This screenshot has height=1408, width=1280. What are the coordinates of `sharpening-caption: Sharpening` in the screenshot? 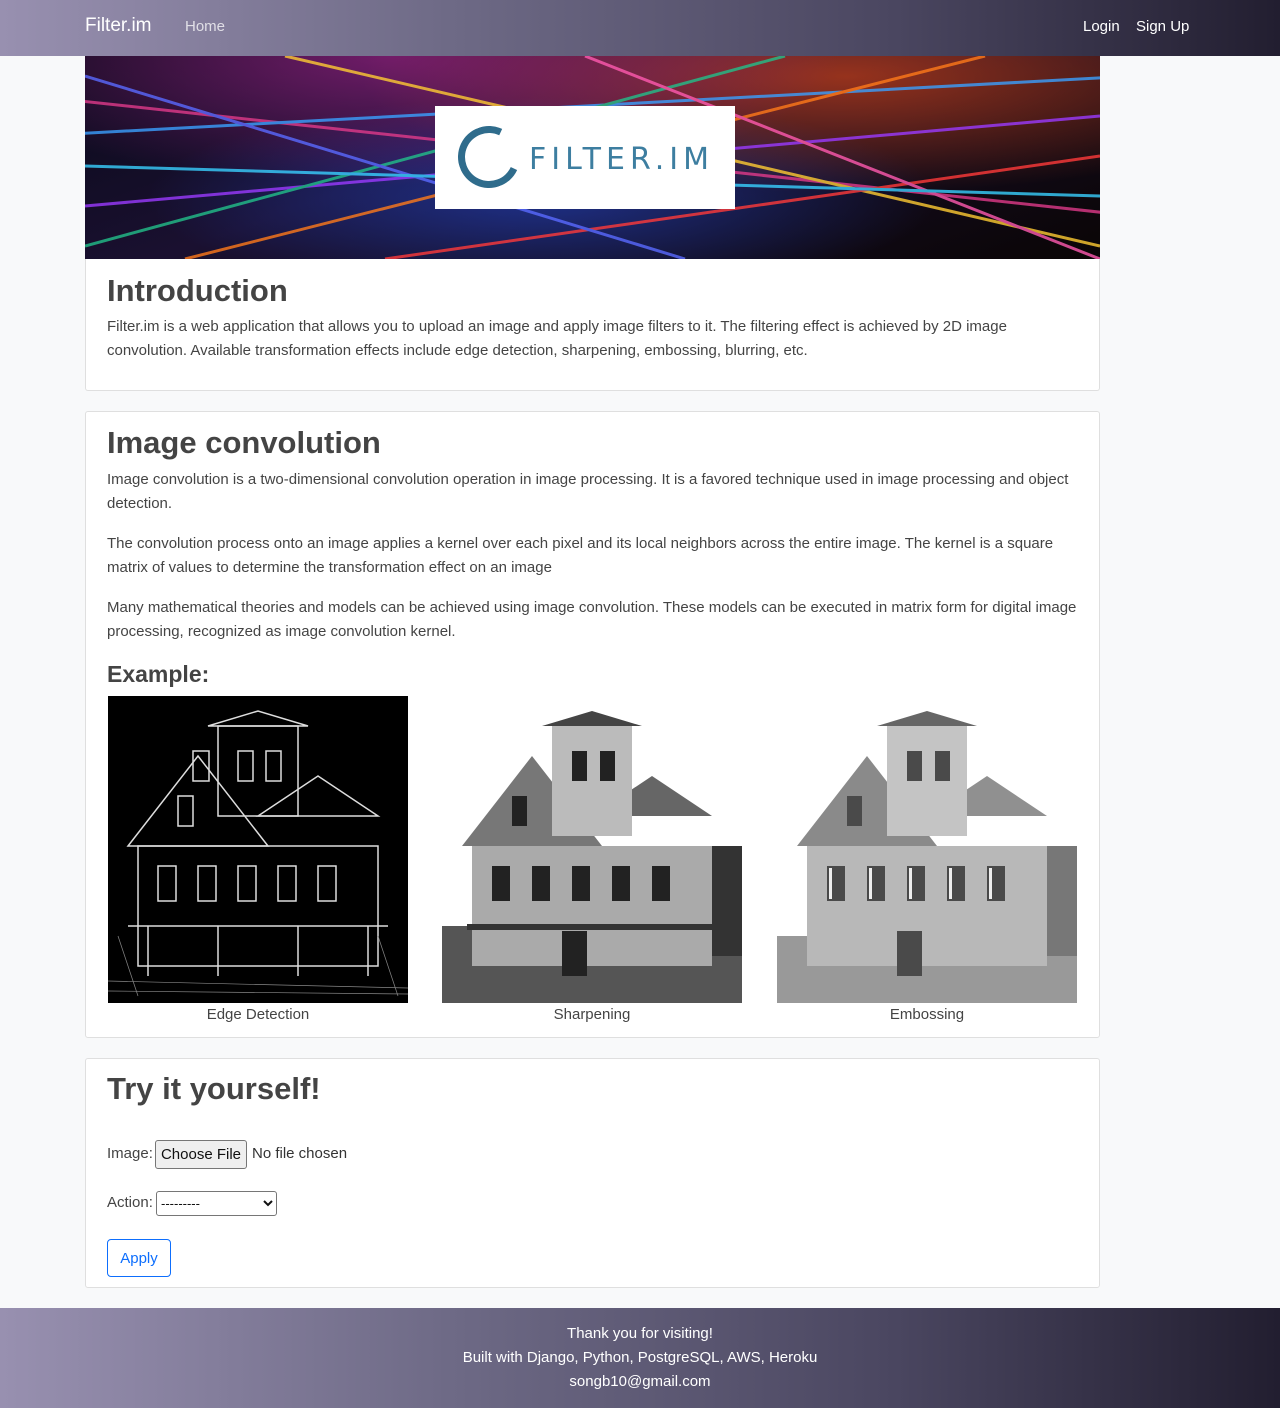 It's located at (592, 1014).